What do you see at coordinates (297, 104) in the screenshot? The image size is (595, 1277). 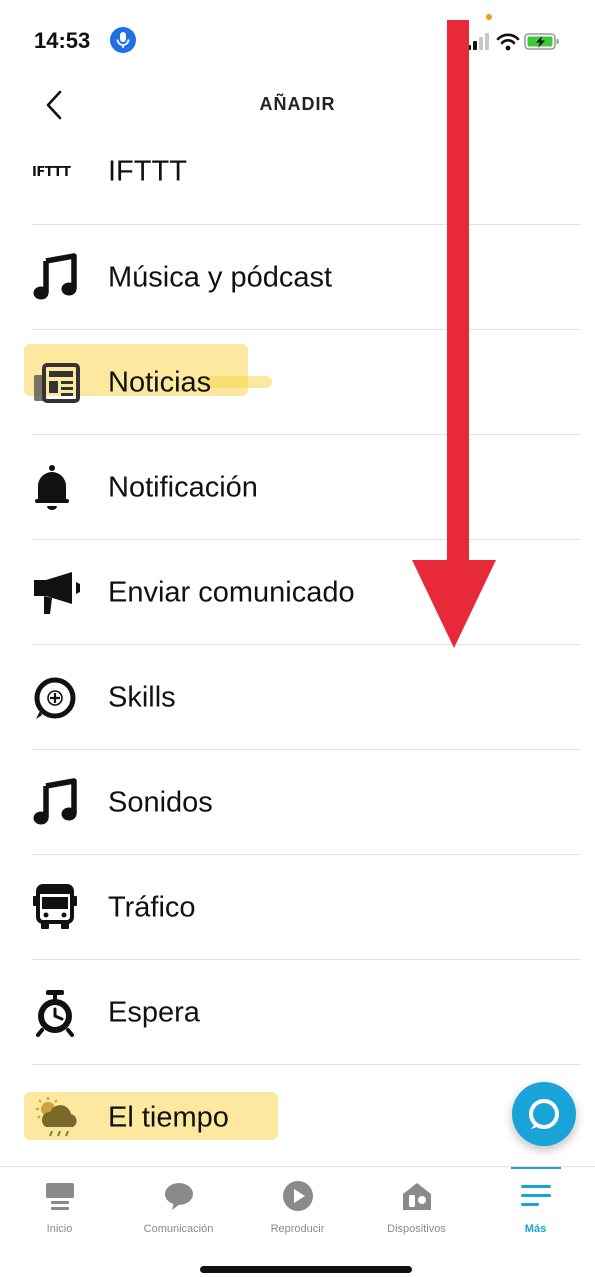 I see `page-title: AÑADIR` at bounding box center [297, 104].